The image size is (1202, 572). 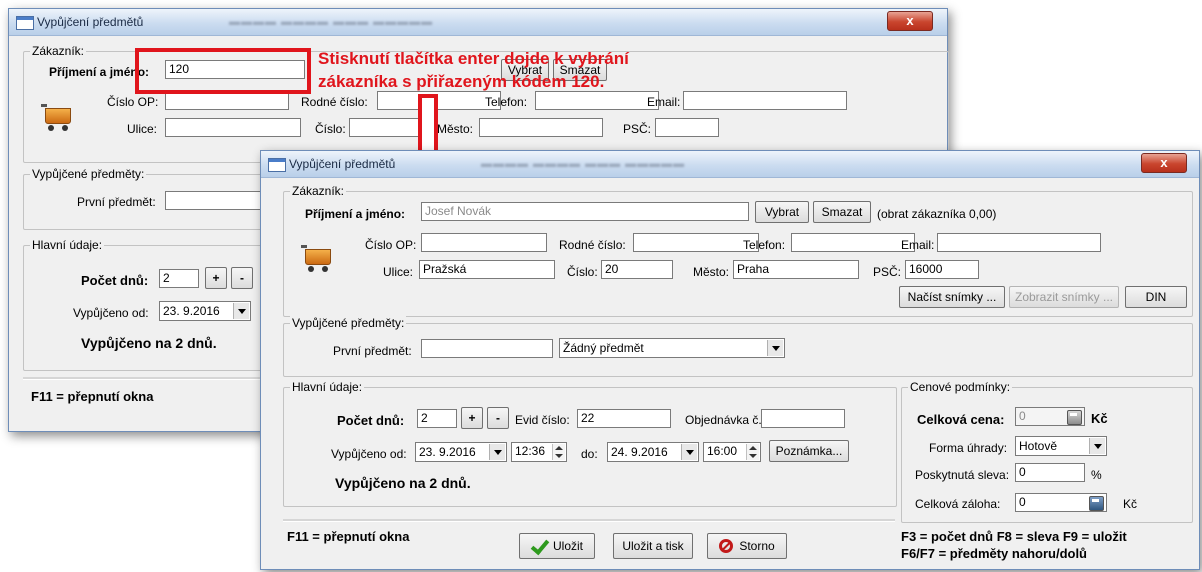 I want to click on front-name-input: Josef Novák, so click(x=585, y=211).